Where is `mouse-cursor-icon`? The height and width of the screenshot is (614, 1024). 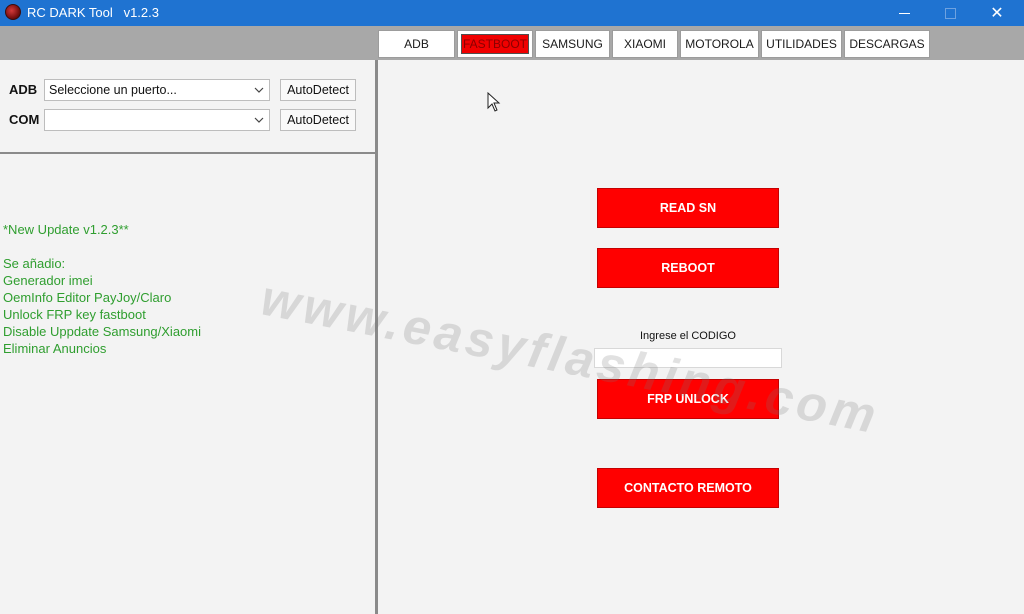 mouse-cursor-icon is located at coordinates (494, 102).